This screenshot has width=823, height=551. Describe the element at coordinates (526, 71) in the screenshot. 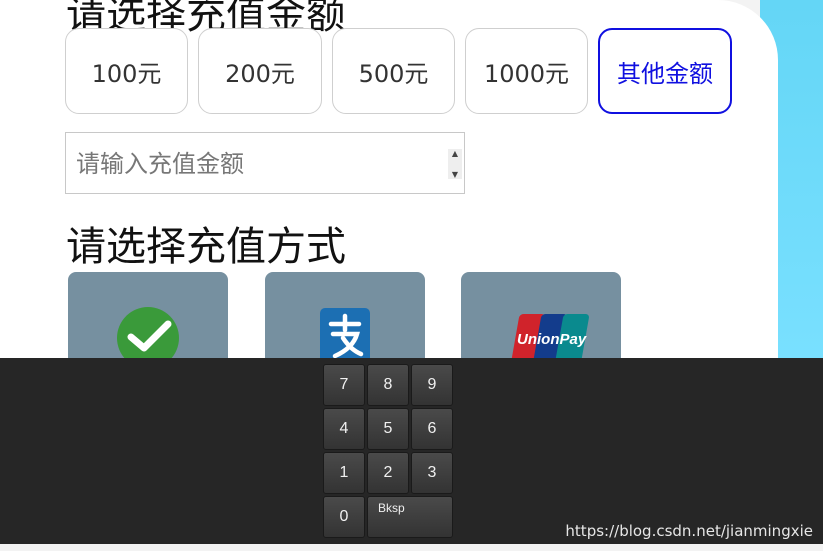

I see `amount-option-1000: 1000元` at that location.